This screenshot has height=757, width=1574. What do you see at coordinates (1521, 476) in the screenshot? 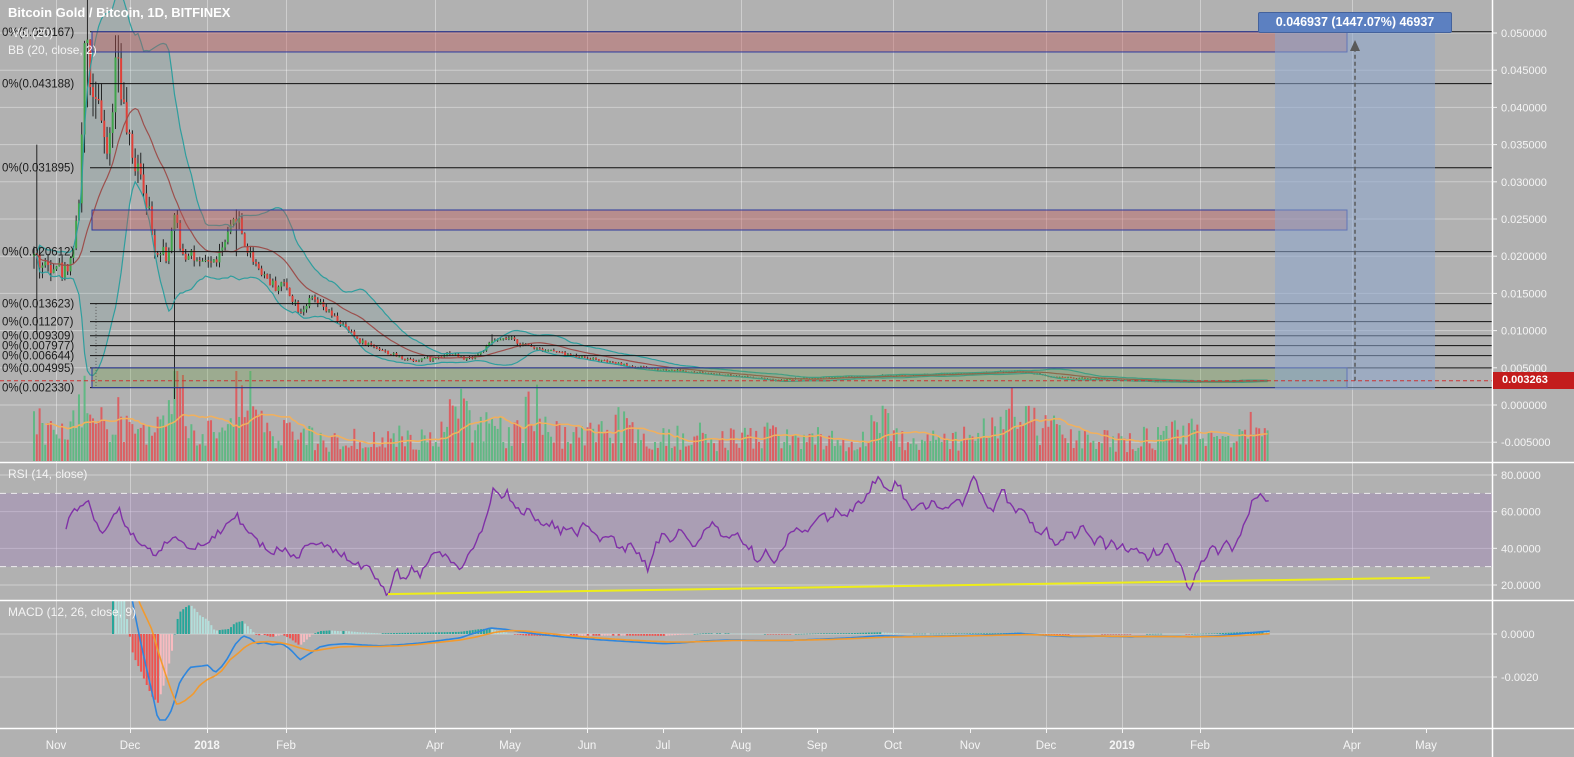
I see `svg-text: 80.0000` at bounding box center [1521, 476].